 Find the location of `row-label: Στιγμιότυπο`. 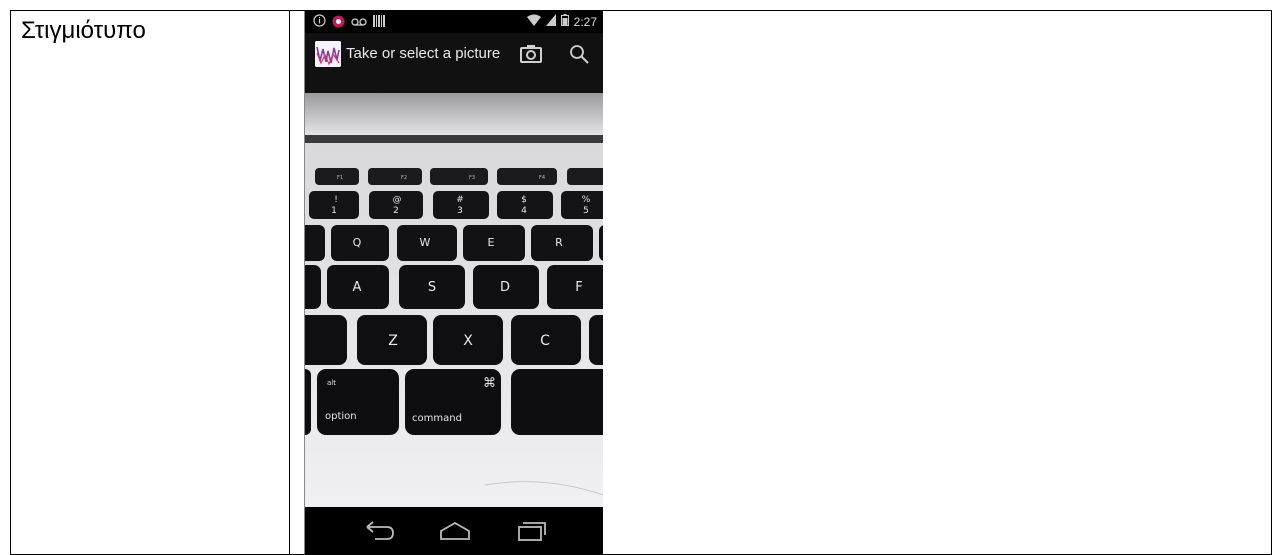

row-label: Στιγμιότυπο is located at coordinates (83, 30).